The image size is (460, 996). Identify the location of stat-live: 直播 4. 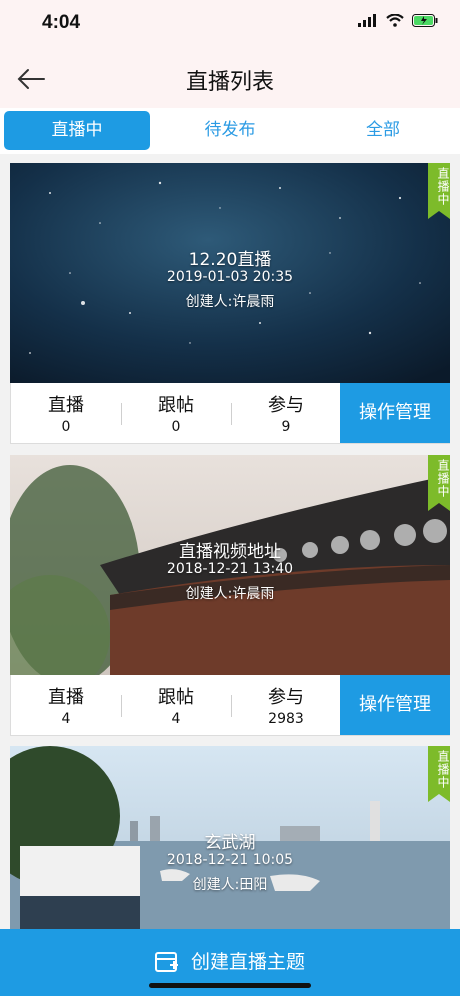
(66, 705).